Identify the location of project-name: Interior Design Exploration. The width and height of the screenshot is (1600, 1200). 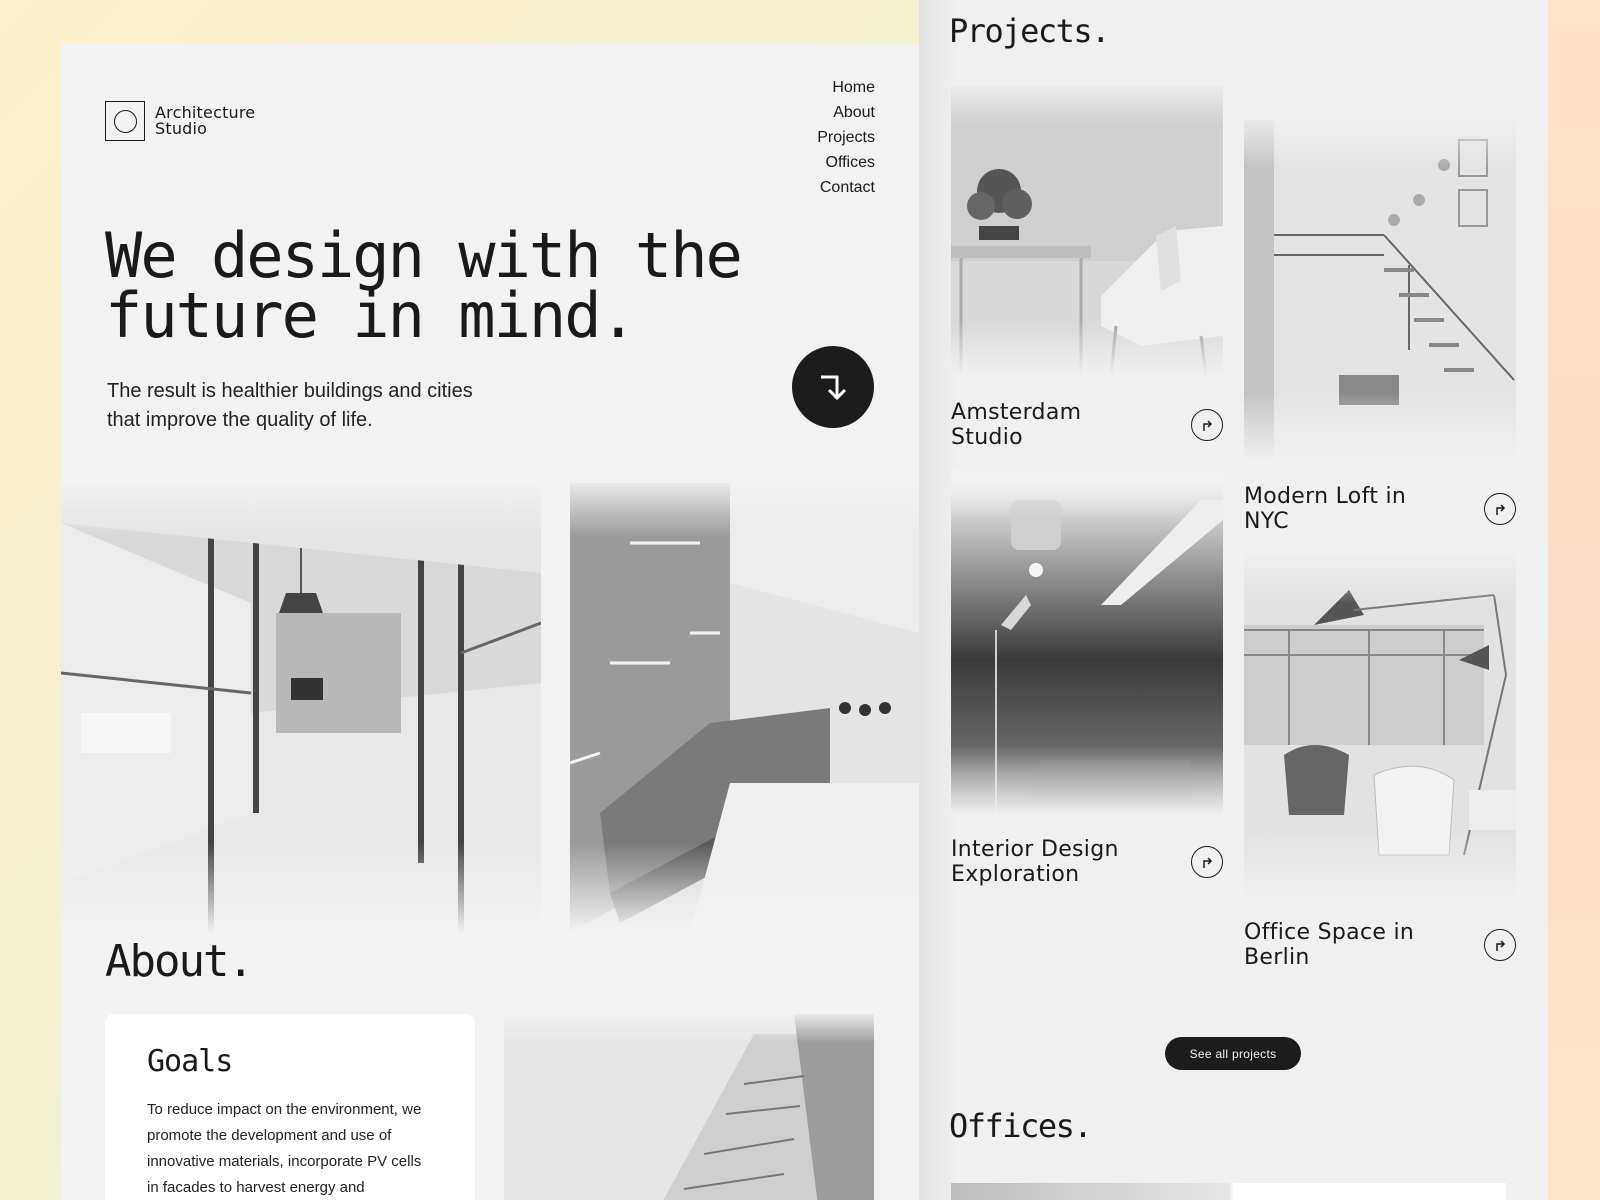
(1061, 862).